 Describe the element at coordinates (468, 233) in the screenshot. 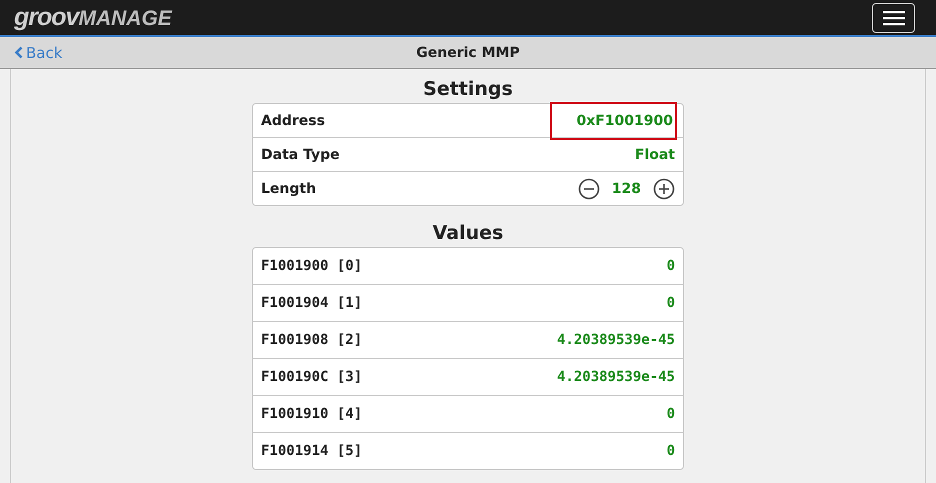

I see `section-title: Values` at that location.